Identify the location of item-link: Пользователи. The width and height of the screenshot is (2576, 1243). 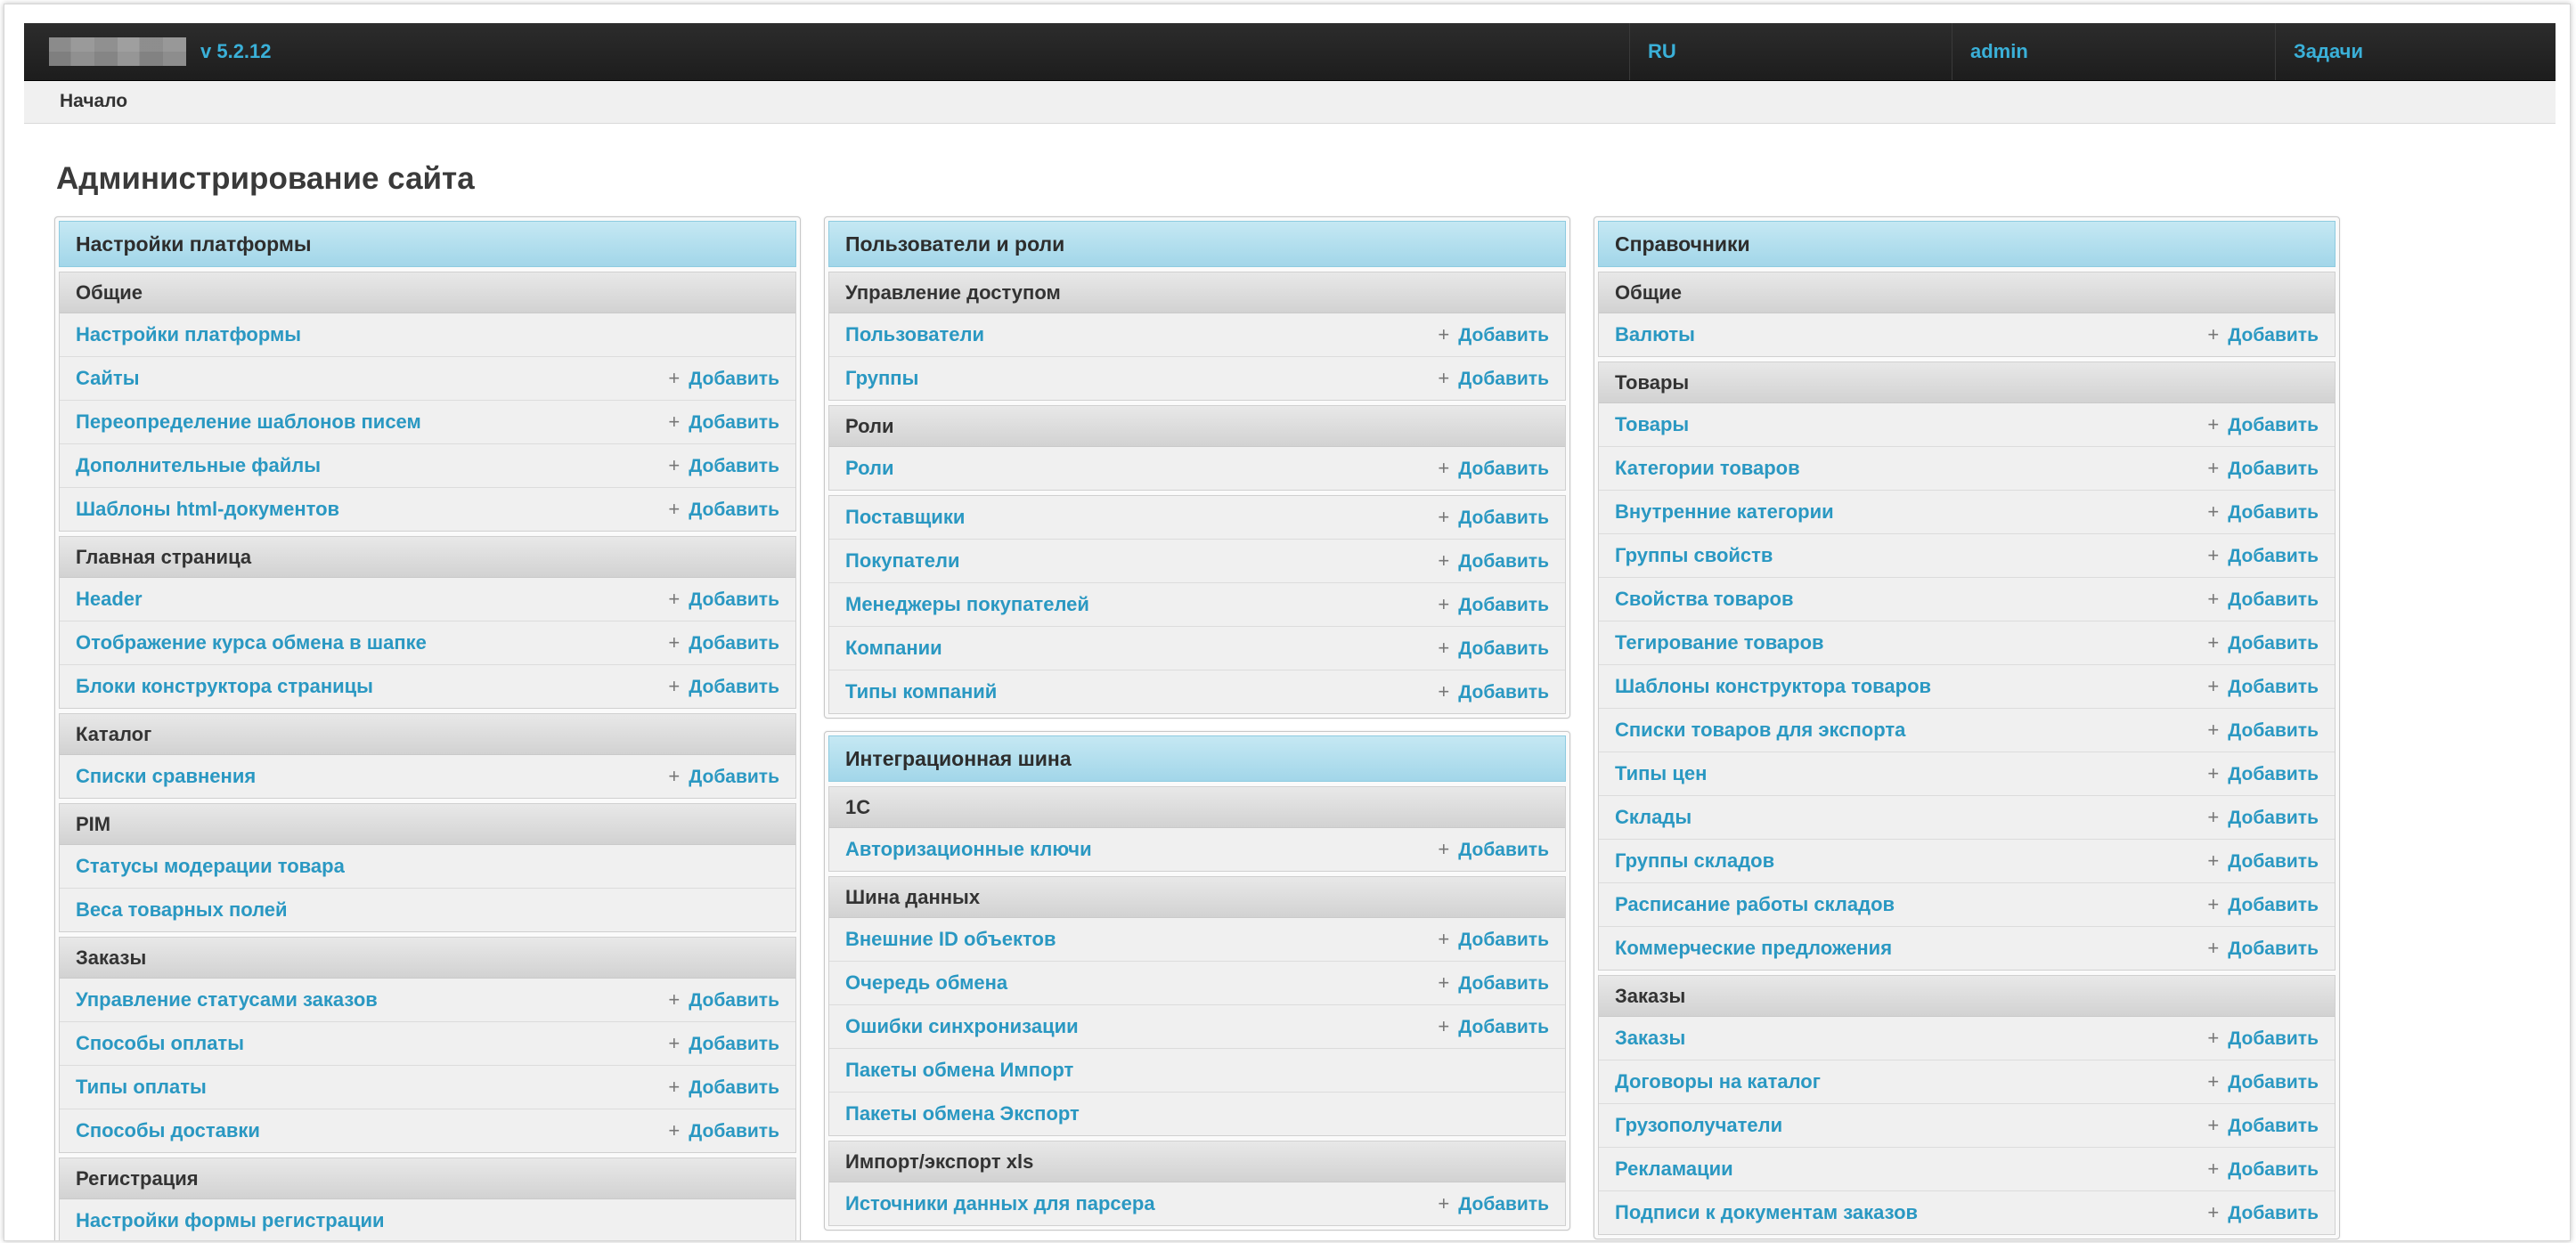
(915, 334).